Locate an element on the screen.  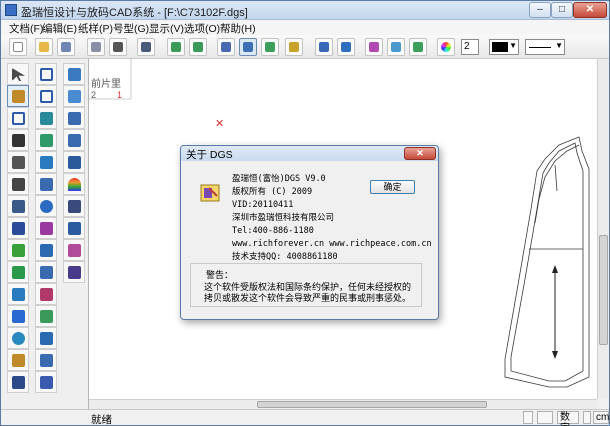
label-tool is located at coordinates (74, 162).